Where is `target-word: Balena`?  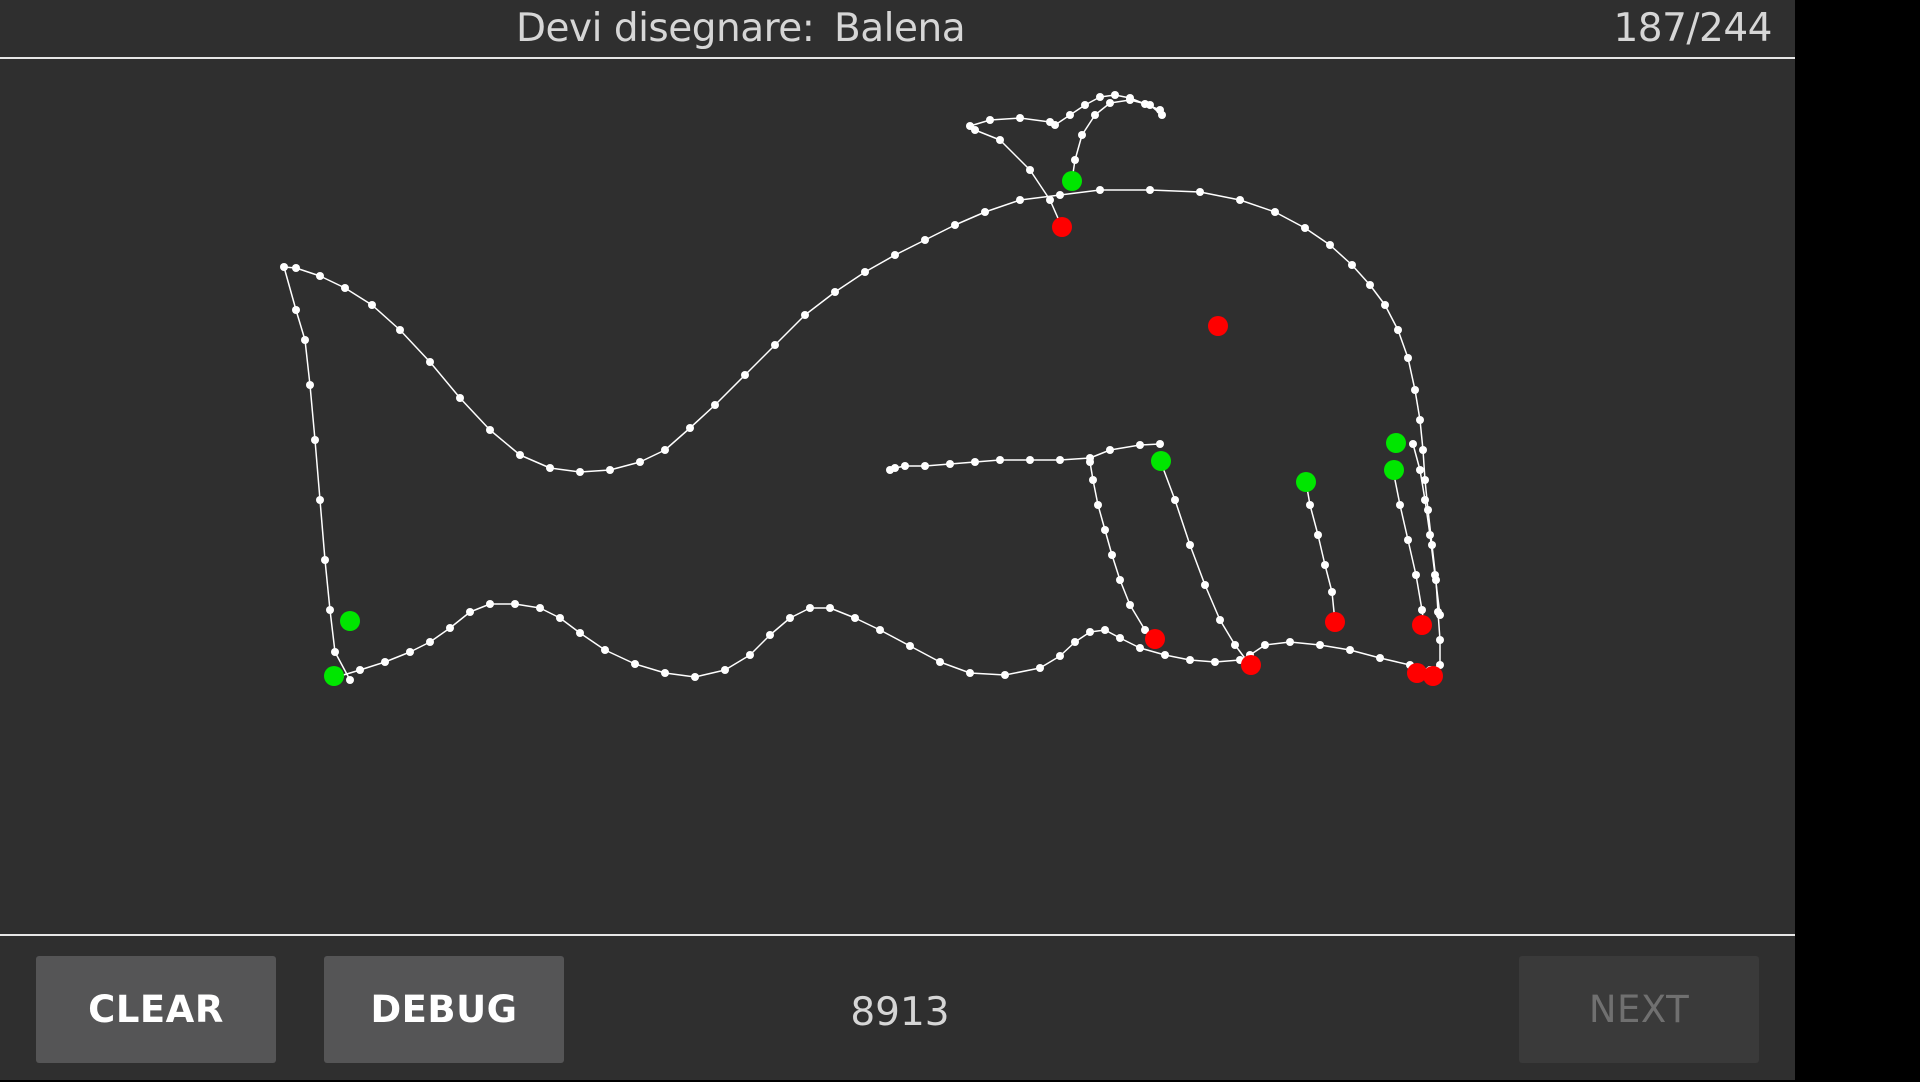 target-word: Balena is located at coordinates (900, 28).